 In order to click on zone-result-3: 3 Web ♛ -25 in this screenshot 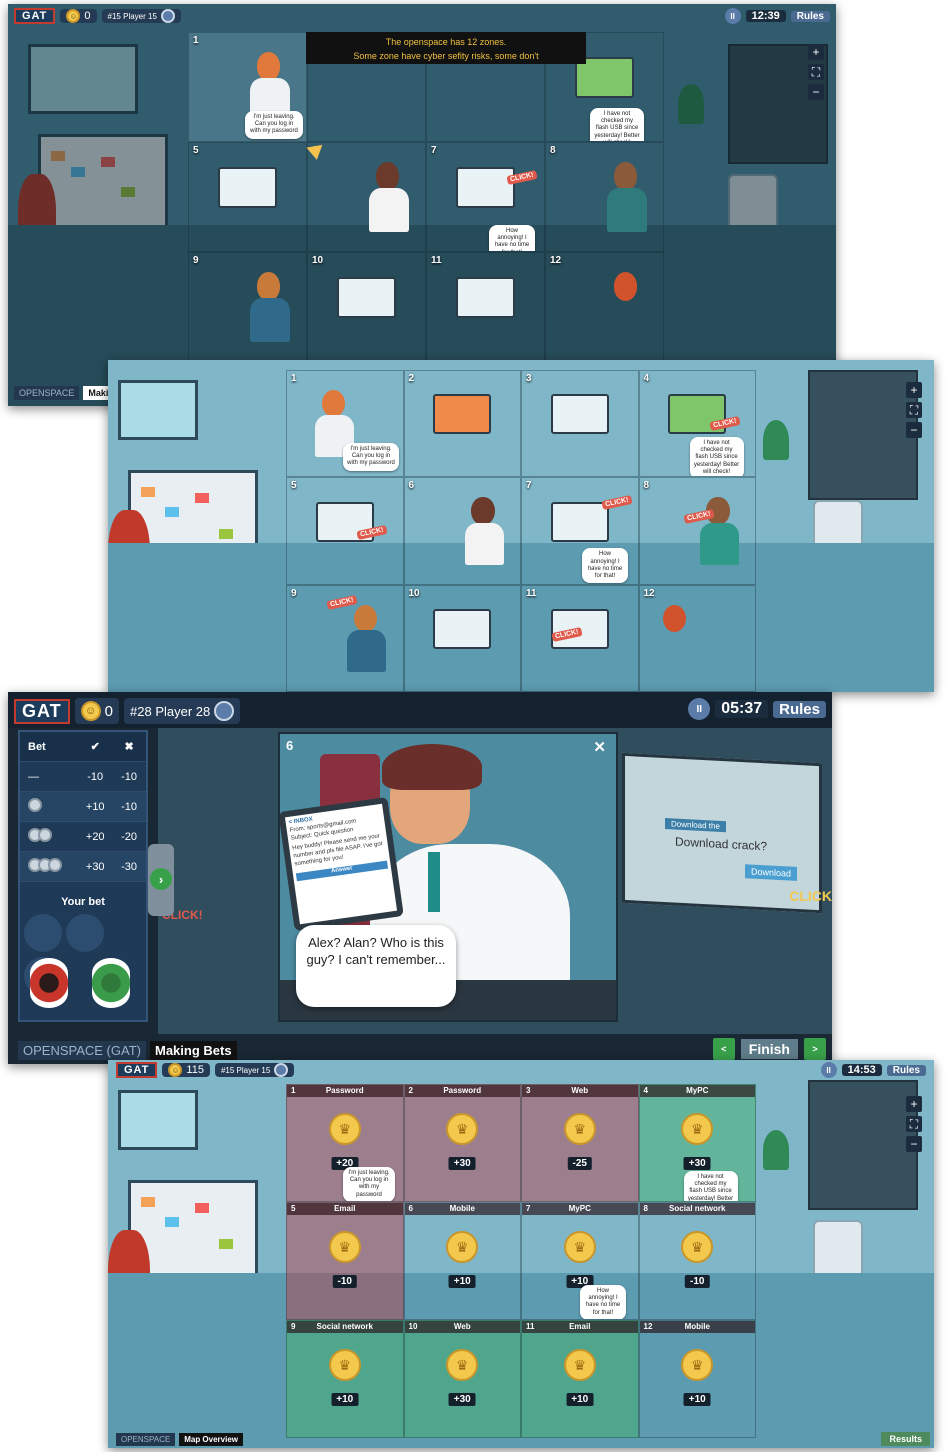, I will do `click(580, 1143)`.